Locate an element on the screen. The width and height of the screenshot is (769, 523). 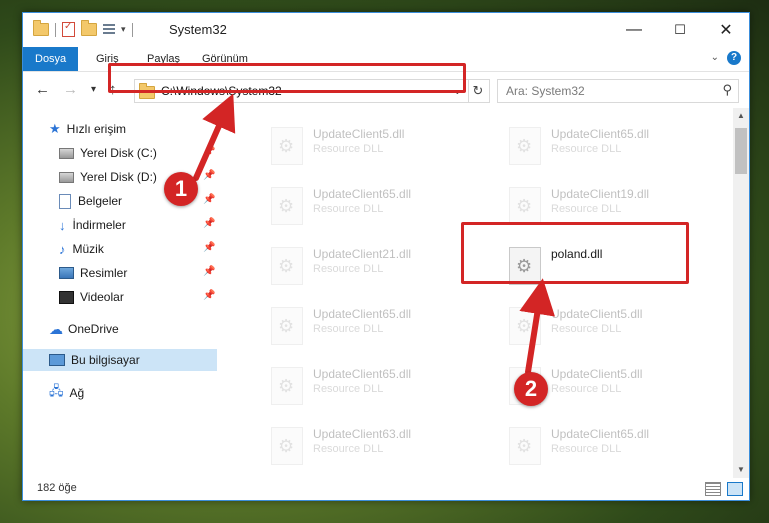
poland-dll-highlight is located at coordinates (575, 253).